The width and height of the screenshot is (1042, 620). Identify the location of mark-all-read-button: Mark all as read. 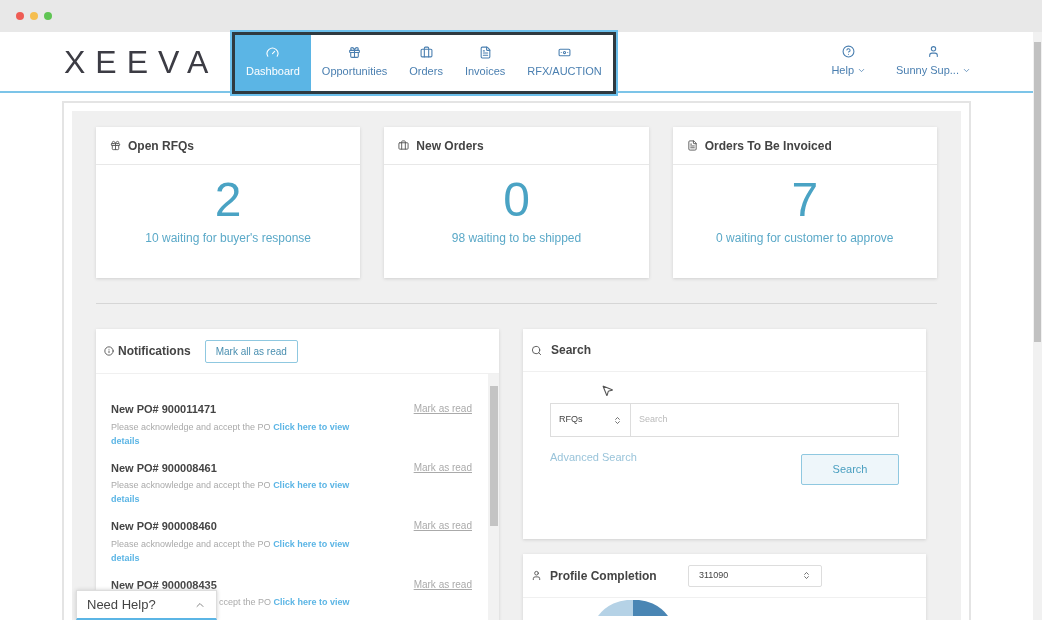
(251, 351).